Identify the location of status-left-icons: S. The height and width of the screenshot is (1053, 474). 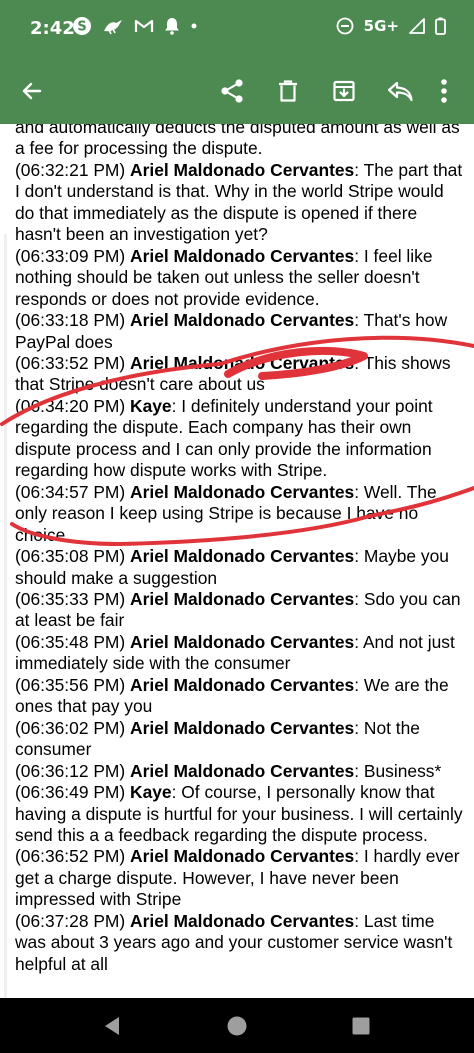
(135, 26).